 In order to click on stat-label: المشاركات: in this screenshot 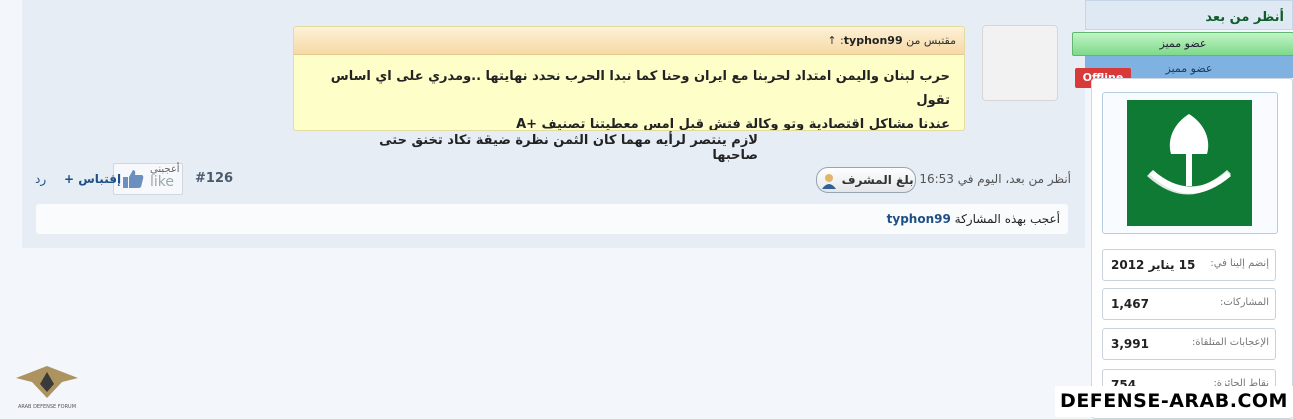, I will do `click(1244, 302)`.